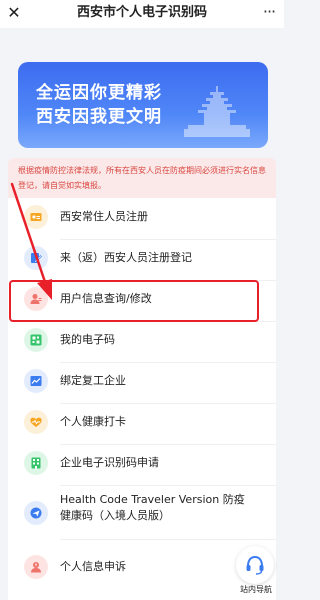 This screenshot has height=600, width=320. I want to click on building-icon, so click(36, 463).